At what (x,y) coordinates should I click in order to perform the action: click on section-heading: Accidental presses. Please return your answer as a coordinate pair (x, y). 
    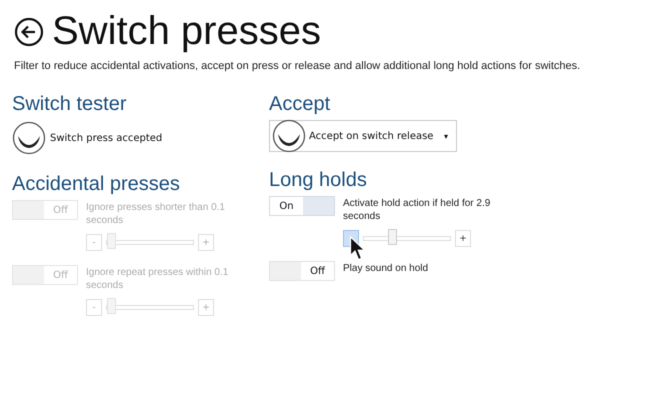
    Looking at the image, I should click on (96, 184).